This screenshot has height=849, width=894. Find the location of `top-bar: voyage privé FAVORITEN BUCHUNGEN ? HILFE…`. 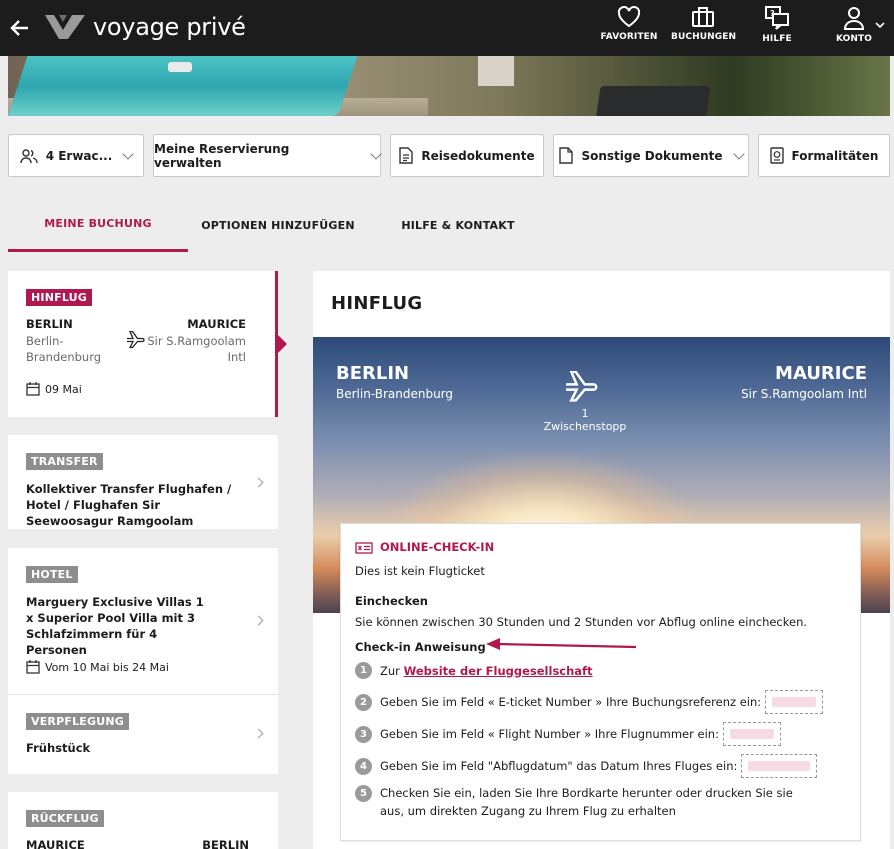

top-bar: voyage privé FAVORITEN BUCHUNGEN ? HILFE… is located at coordinates (447, 28).